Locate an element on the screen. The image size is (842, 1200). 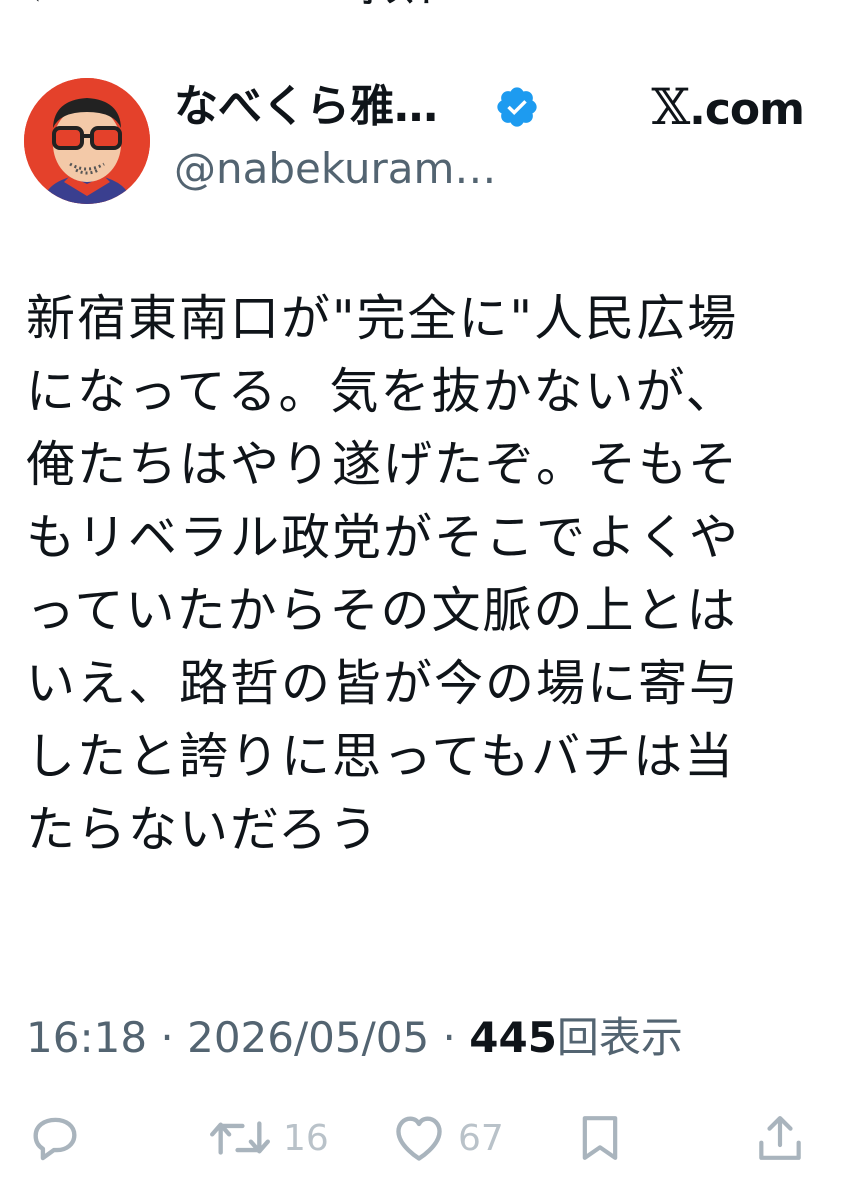
tweet-date: 2026/05/05 is located at coordinates (308, 1037).